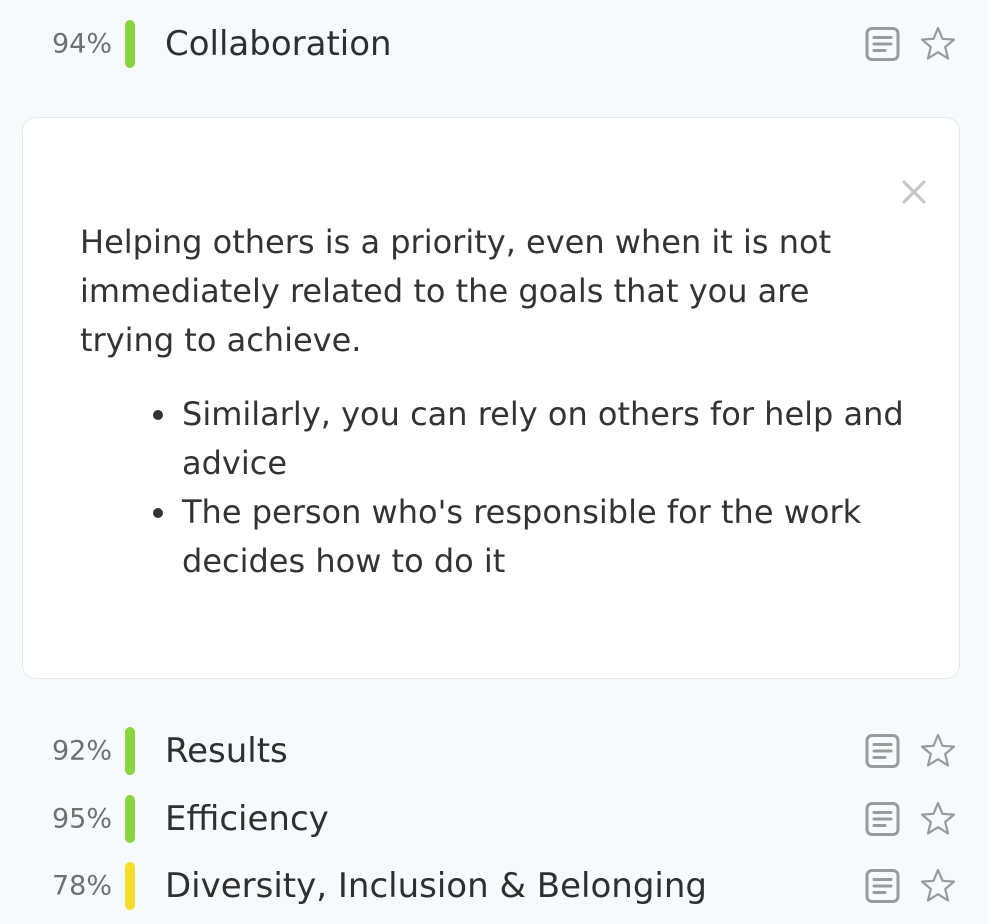  I want to click on category-label: Collaboration, so click(278, 44).